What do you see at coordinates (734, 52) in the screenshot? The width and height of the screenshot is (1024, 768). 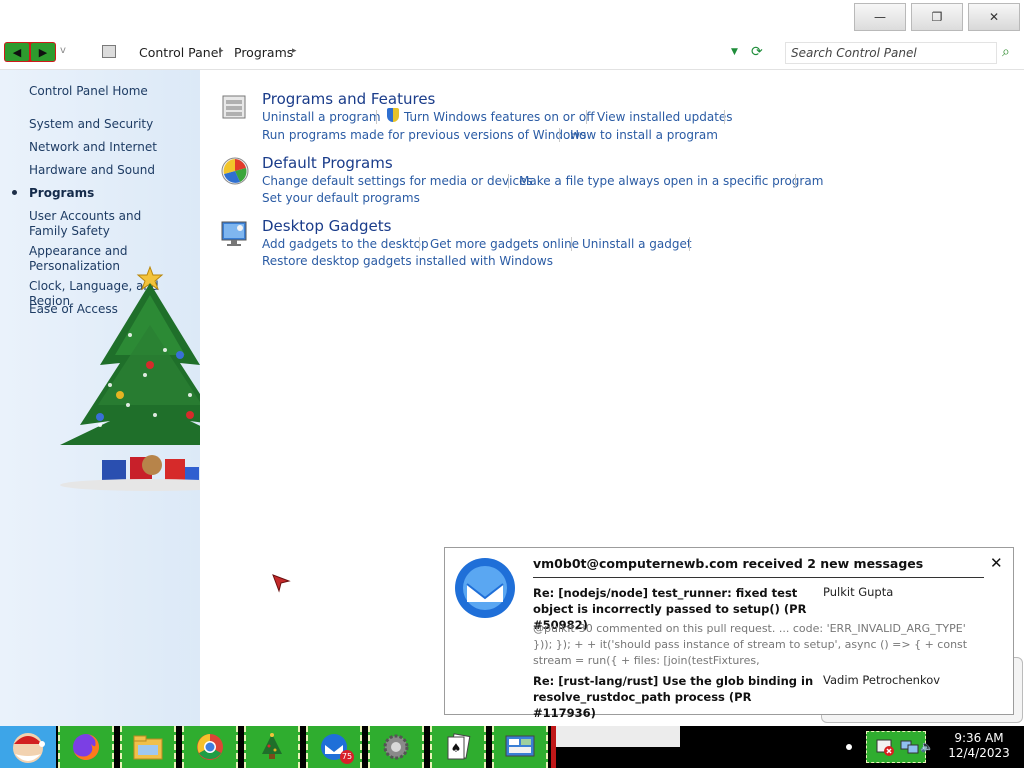 I see `address-dropdown-icon: ▼` at bounding box center [734, 52].